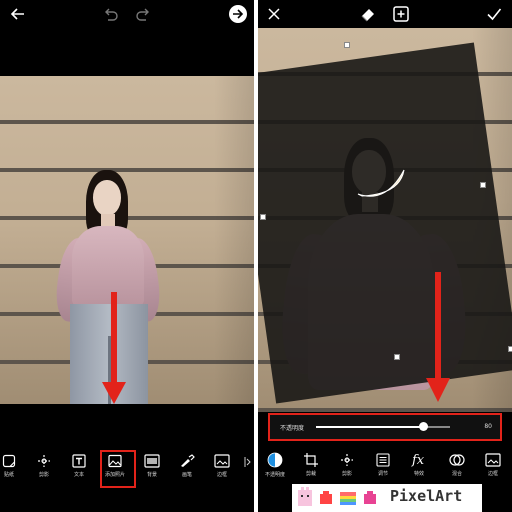 Image resolution: width=512 pixels, height=512 pixels. What do you see at coordinates (79, 461) in the screenshot?
I see `text-icon` at bounding box center [79, 461].